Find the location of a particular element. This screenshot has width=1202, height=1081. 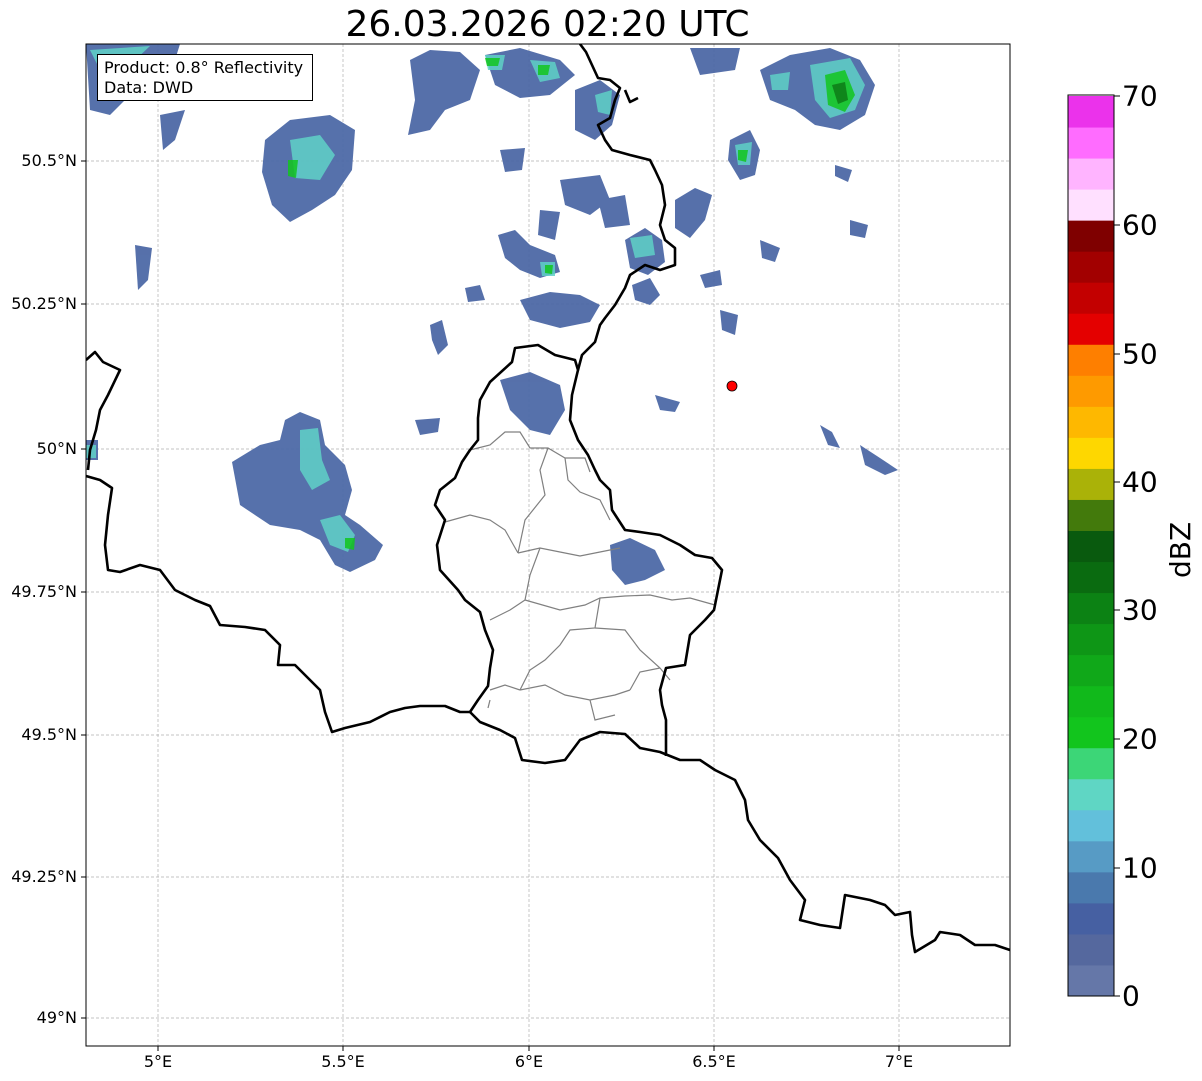

y-tick-label: 50°N is located at coordinates (56, 448).